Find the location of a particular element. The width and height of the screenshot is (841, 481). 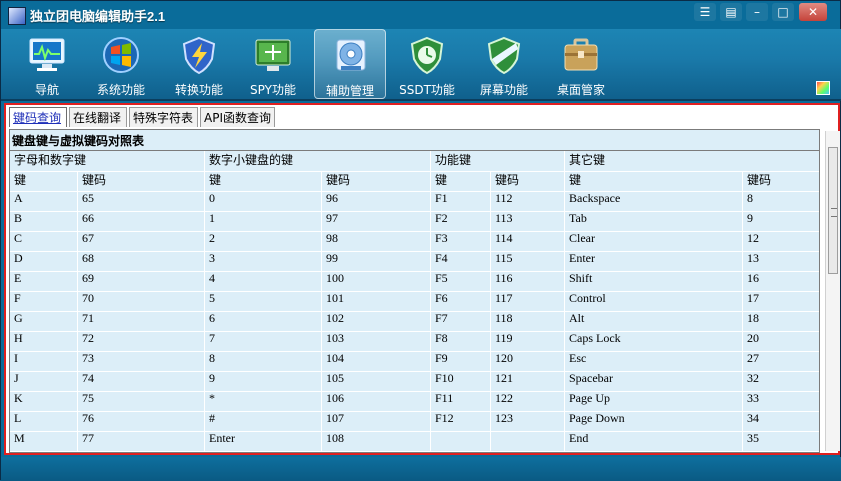

tab-key-lookup: 键码查询 is located at coordinates (38, 117).